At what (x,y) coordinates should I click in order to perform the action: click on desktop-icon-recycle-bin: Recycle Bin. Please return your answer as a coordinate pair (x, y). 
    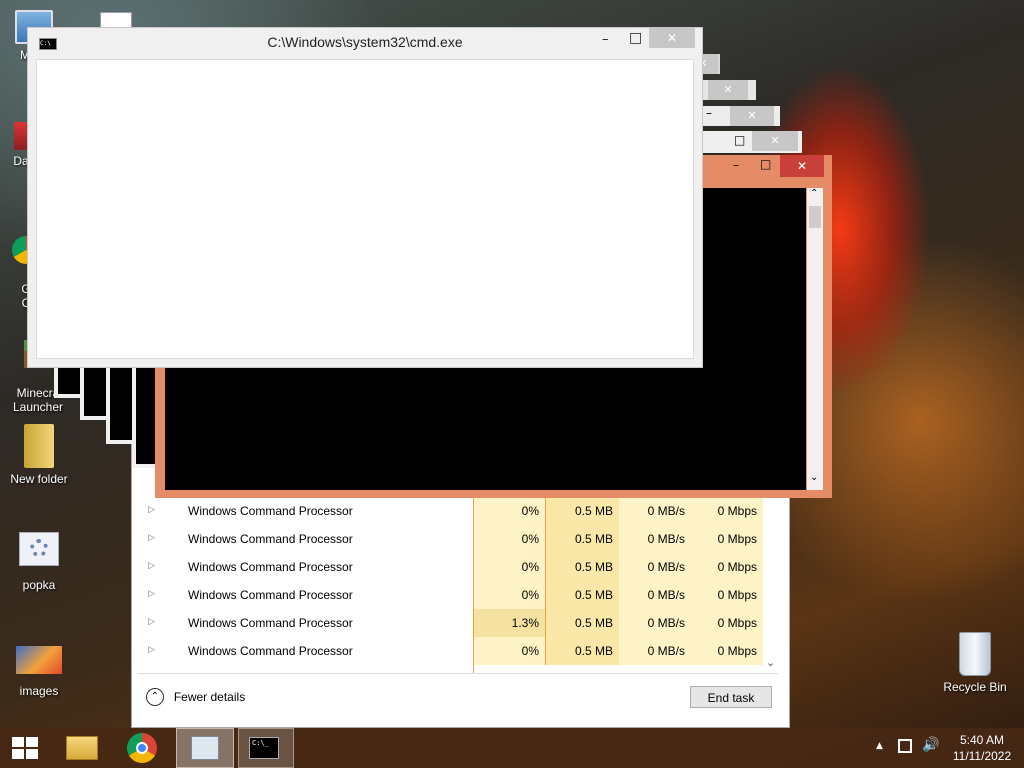
    Looking at the image, I should click on (975, 663).